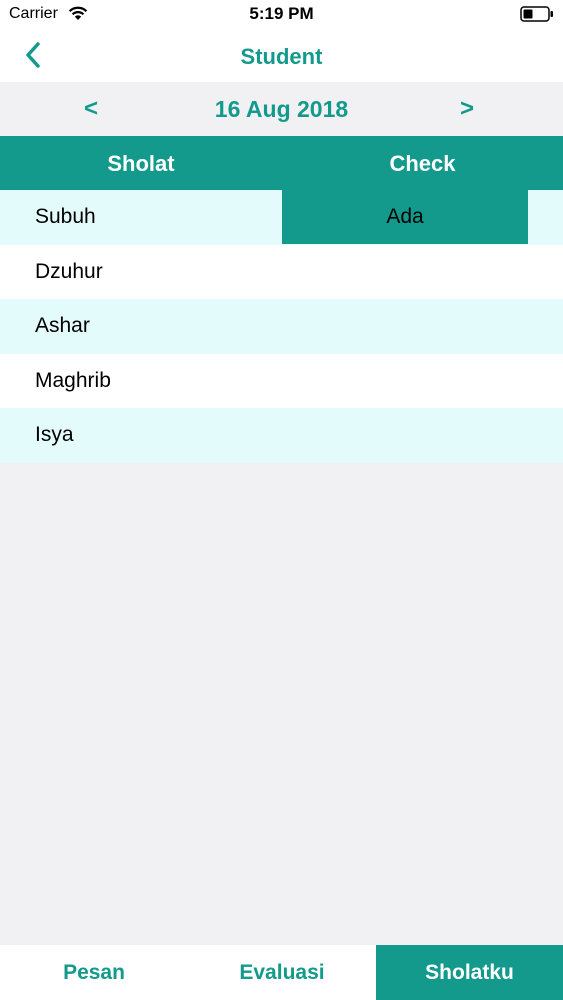 The width and height of the screenshot is (563, 1000). What do you see at coordinates (65, 216) in the screenshot?
I see `prayer-name: Subuh` at bounding box center [65, 216].